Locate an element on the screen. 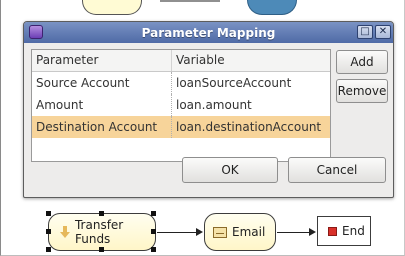  dialog-title: Parameter Mapping is located at coordinates (208, 32).